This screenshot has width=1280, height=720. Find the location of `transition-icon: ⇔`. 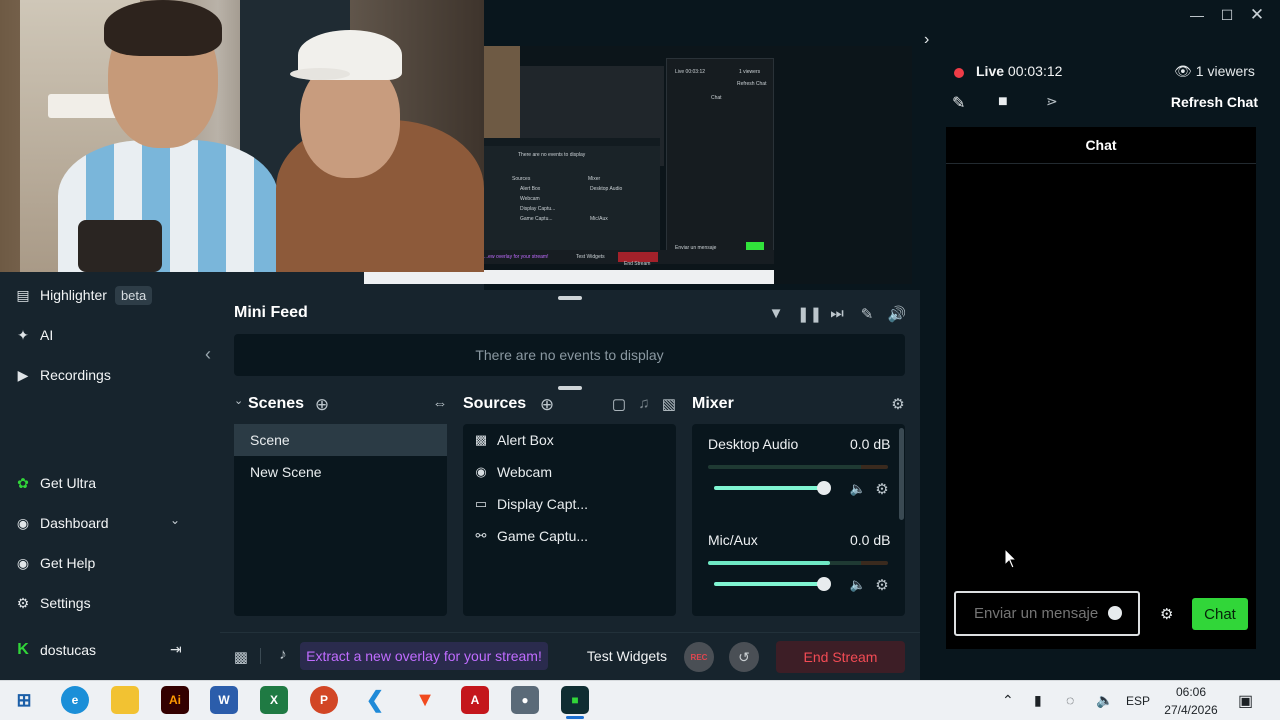

transition-icon: ⇔ is located at coordinates (440, 403).